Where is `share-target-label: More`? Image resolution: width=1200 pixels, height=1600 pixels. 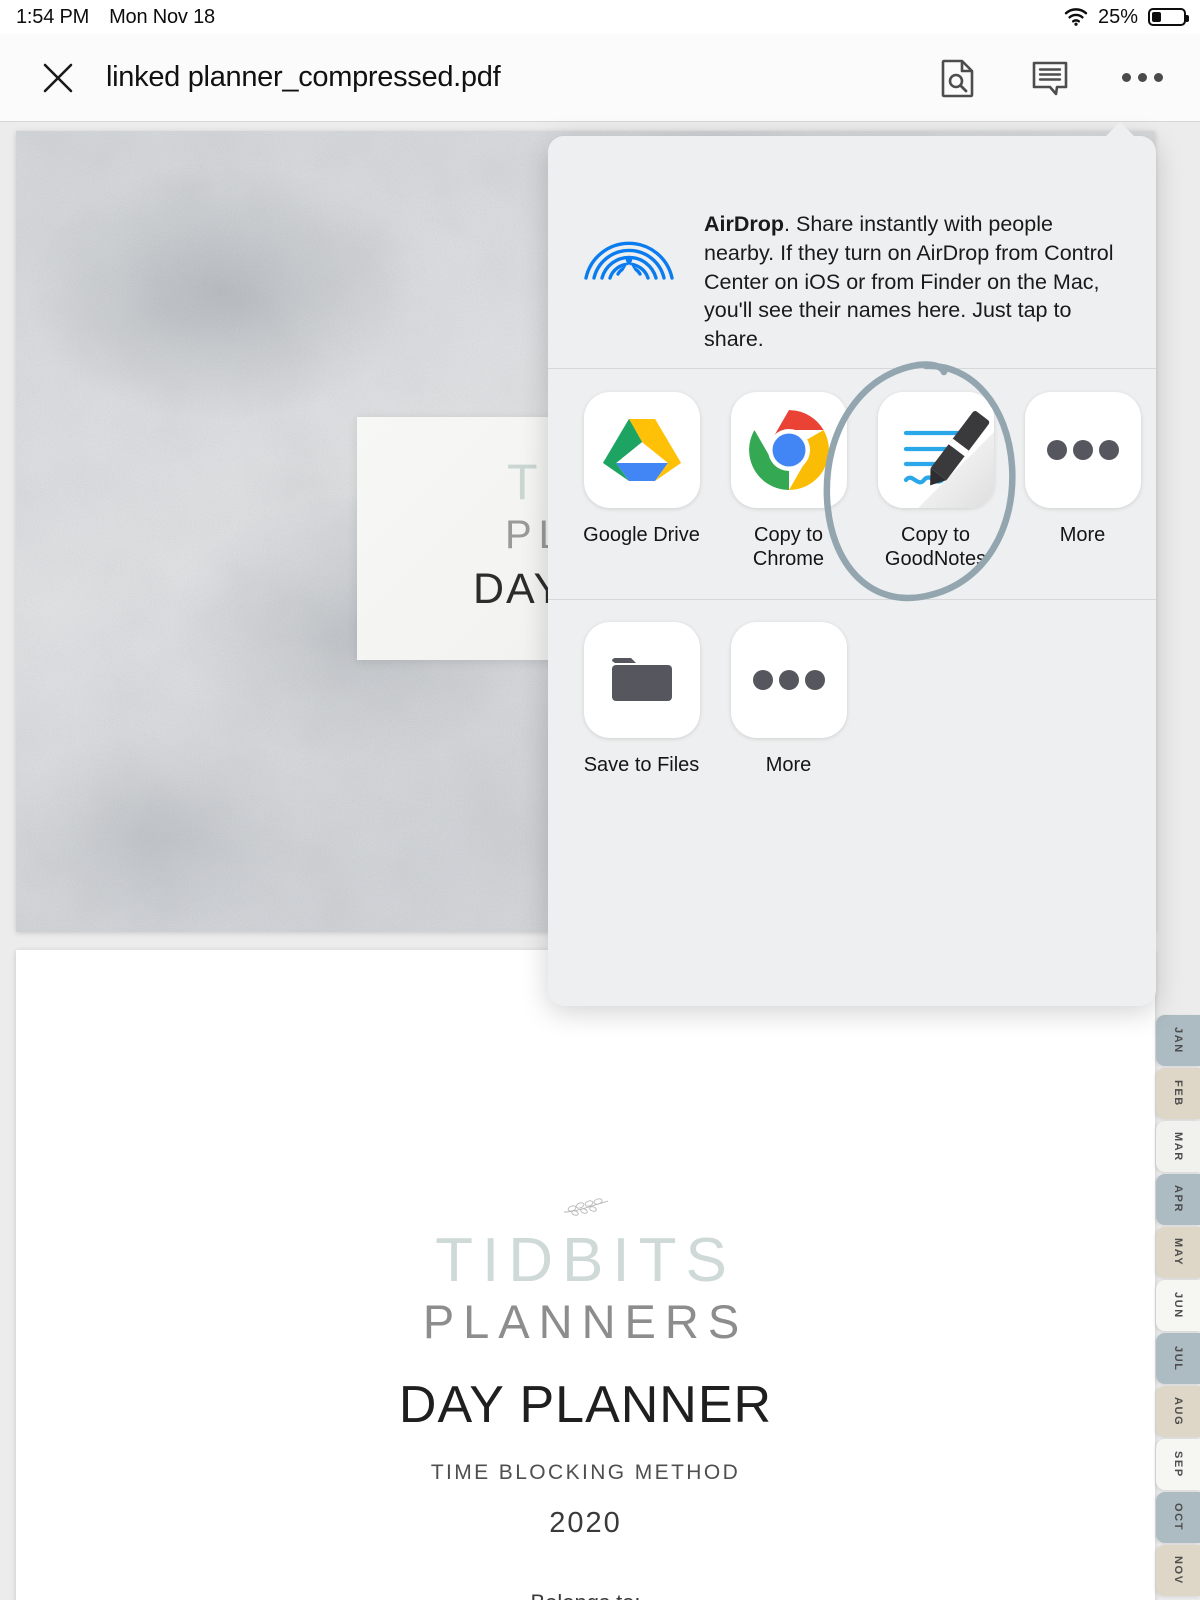
share-target-label: More is located at coordinates (1082, 535).